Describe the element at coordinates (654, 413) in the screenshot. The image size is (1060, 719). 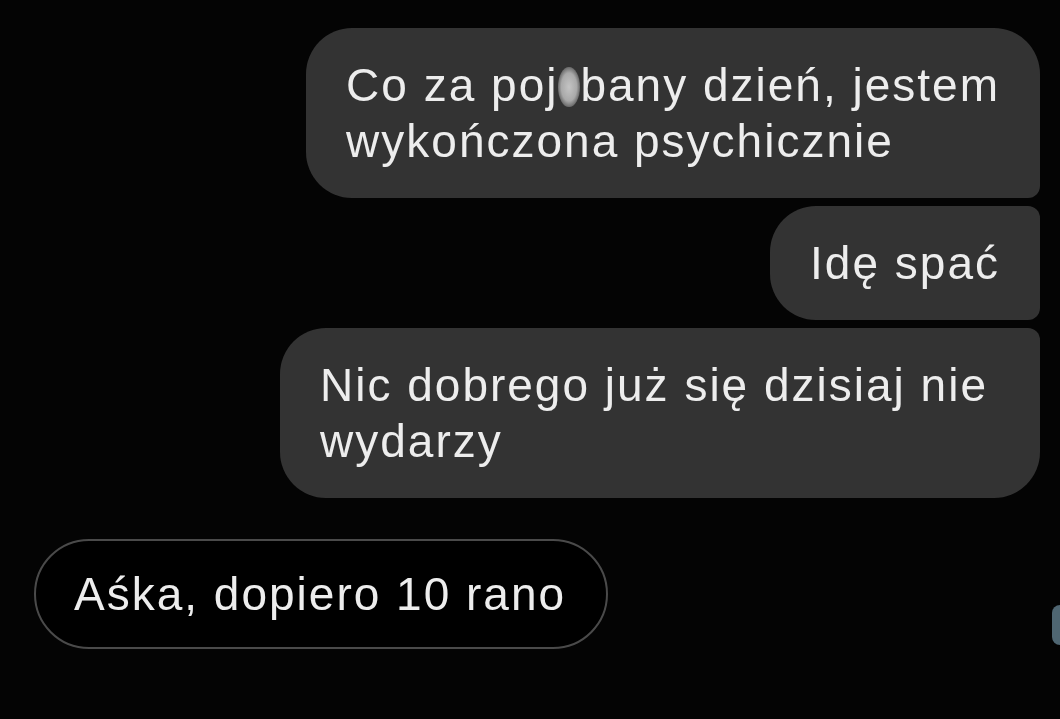
I see `message-text: Nic dobrego już się dzisiaj nie wydarzy` at that location.